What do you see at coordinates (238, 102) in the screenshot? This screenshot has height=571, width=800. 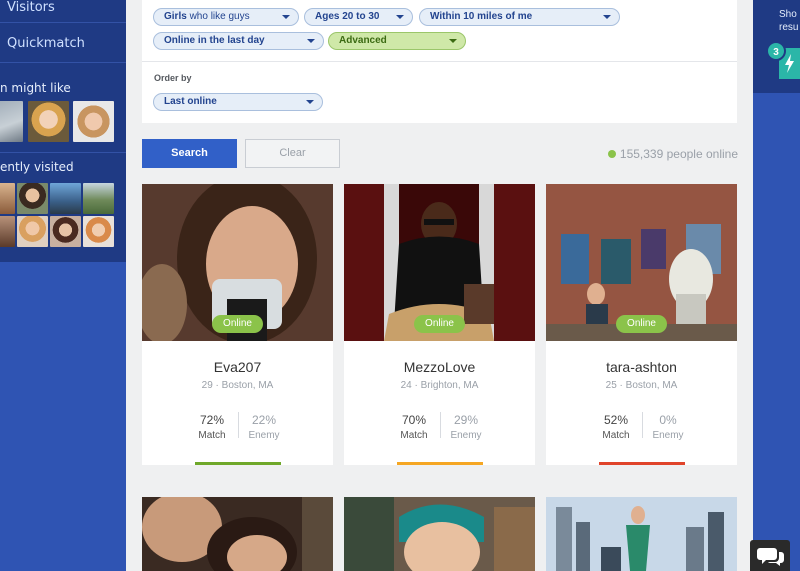 I see `order-by-dropdown: Last online` at bounding box center [238, 102].